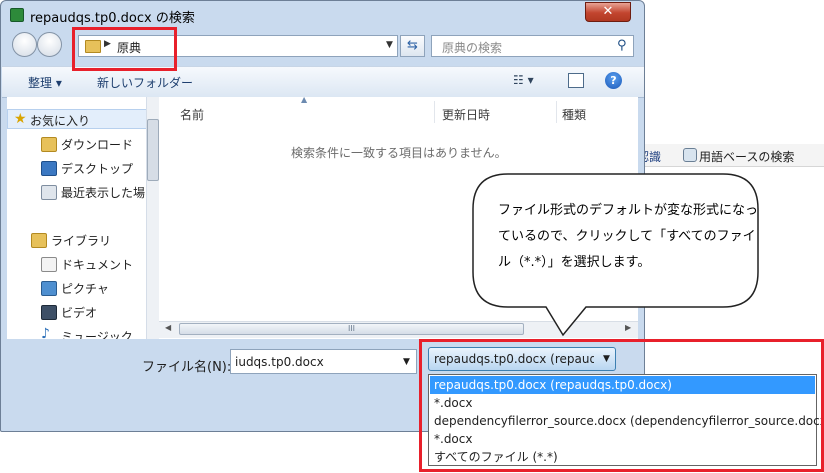 This screenshot has width=824, height=473. What do you see at coordinates (45, 332) in the screenshot?
I see `music-icon: ♪` at bounding box center [45, 332].